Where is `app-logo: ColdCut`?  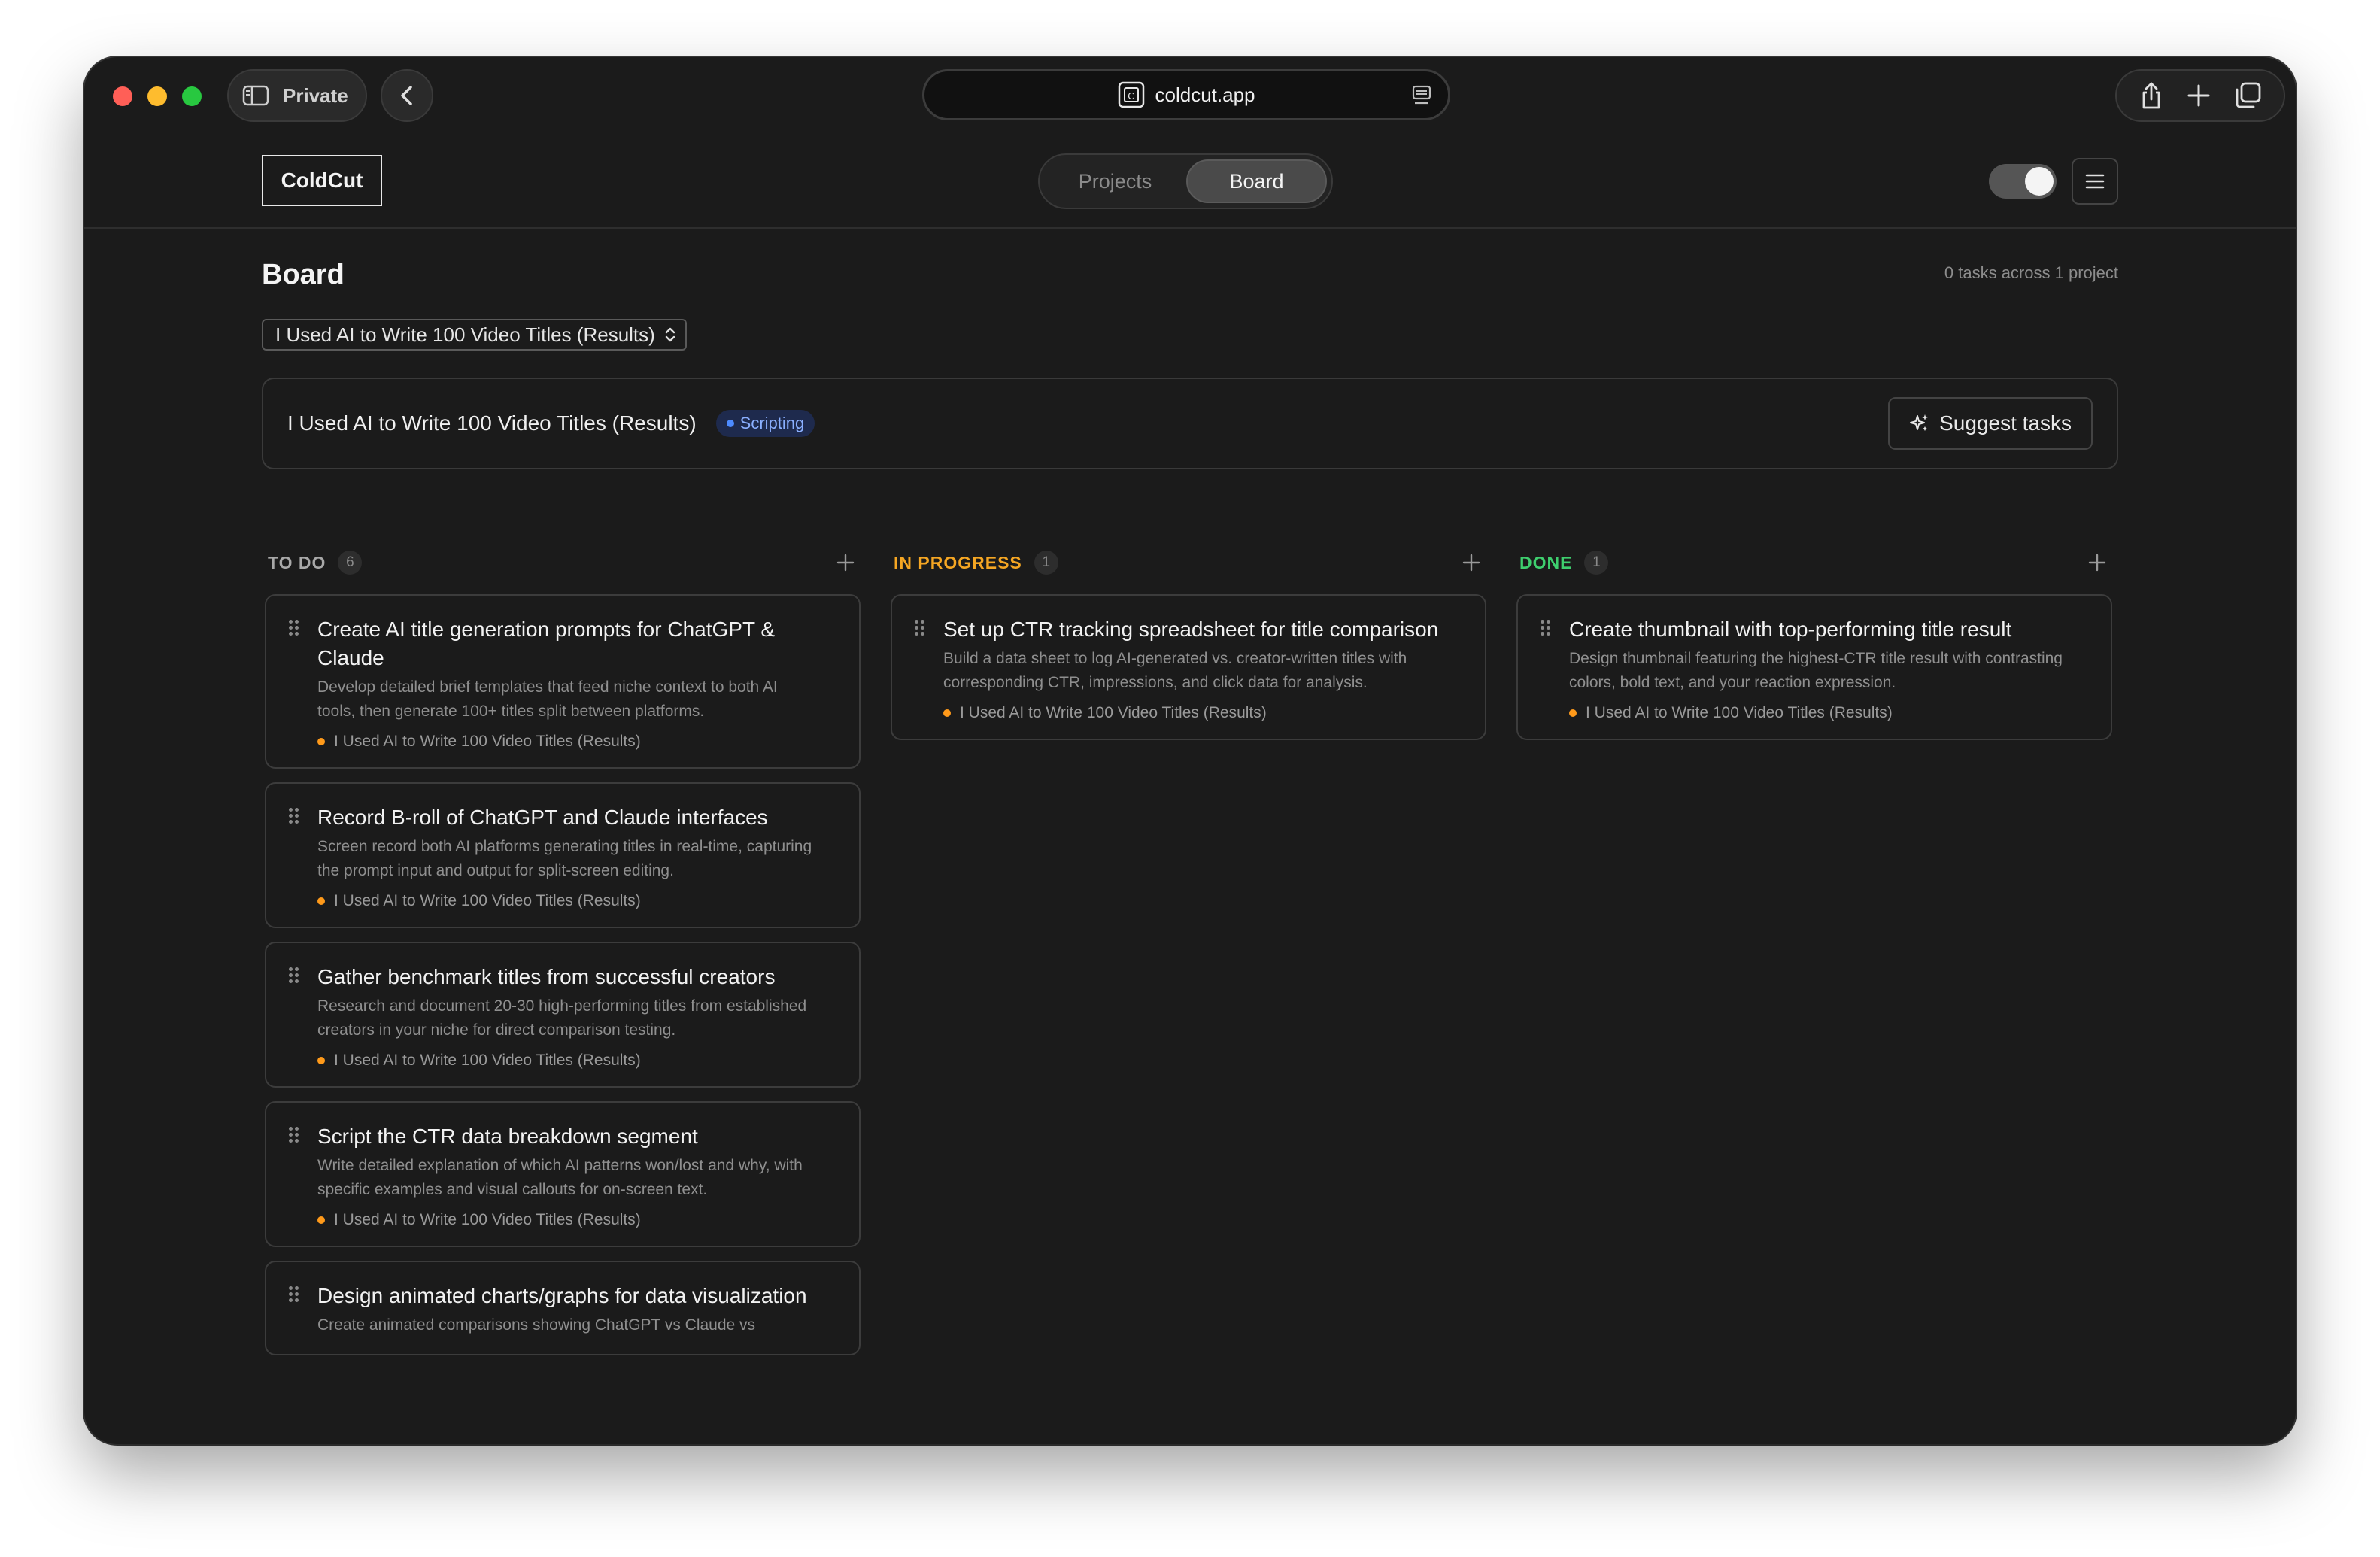 app-logo: ColdCut is located at coordinates (322, 180).